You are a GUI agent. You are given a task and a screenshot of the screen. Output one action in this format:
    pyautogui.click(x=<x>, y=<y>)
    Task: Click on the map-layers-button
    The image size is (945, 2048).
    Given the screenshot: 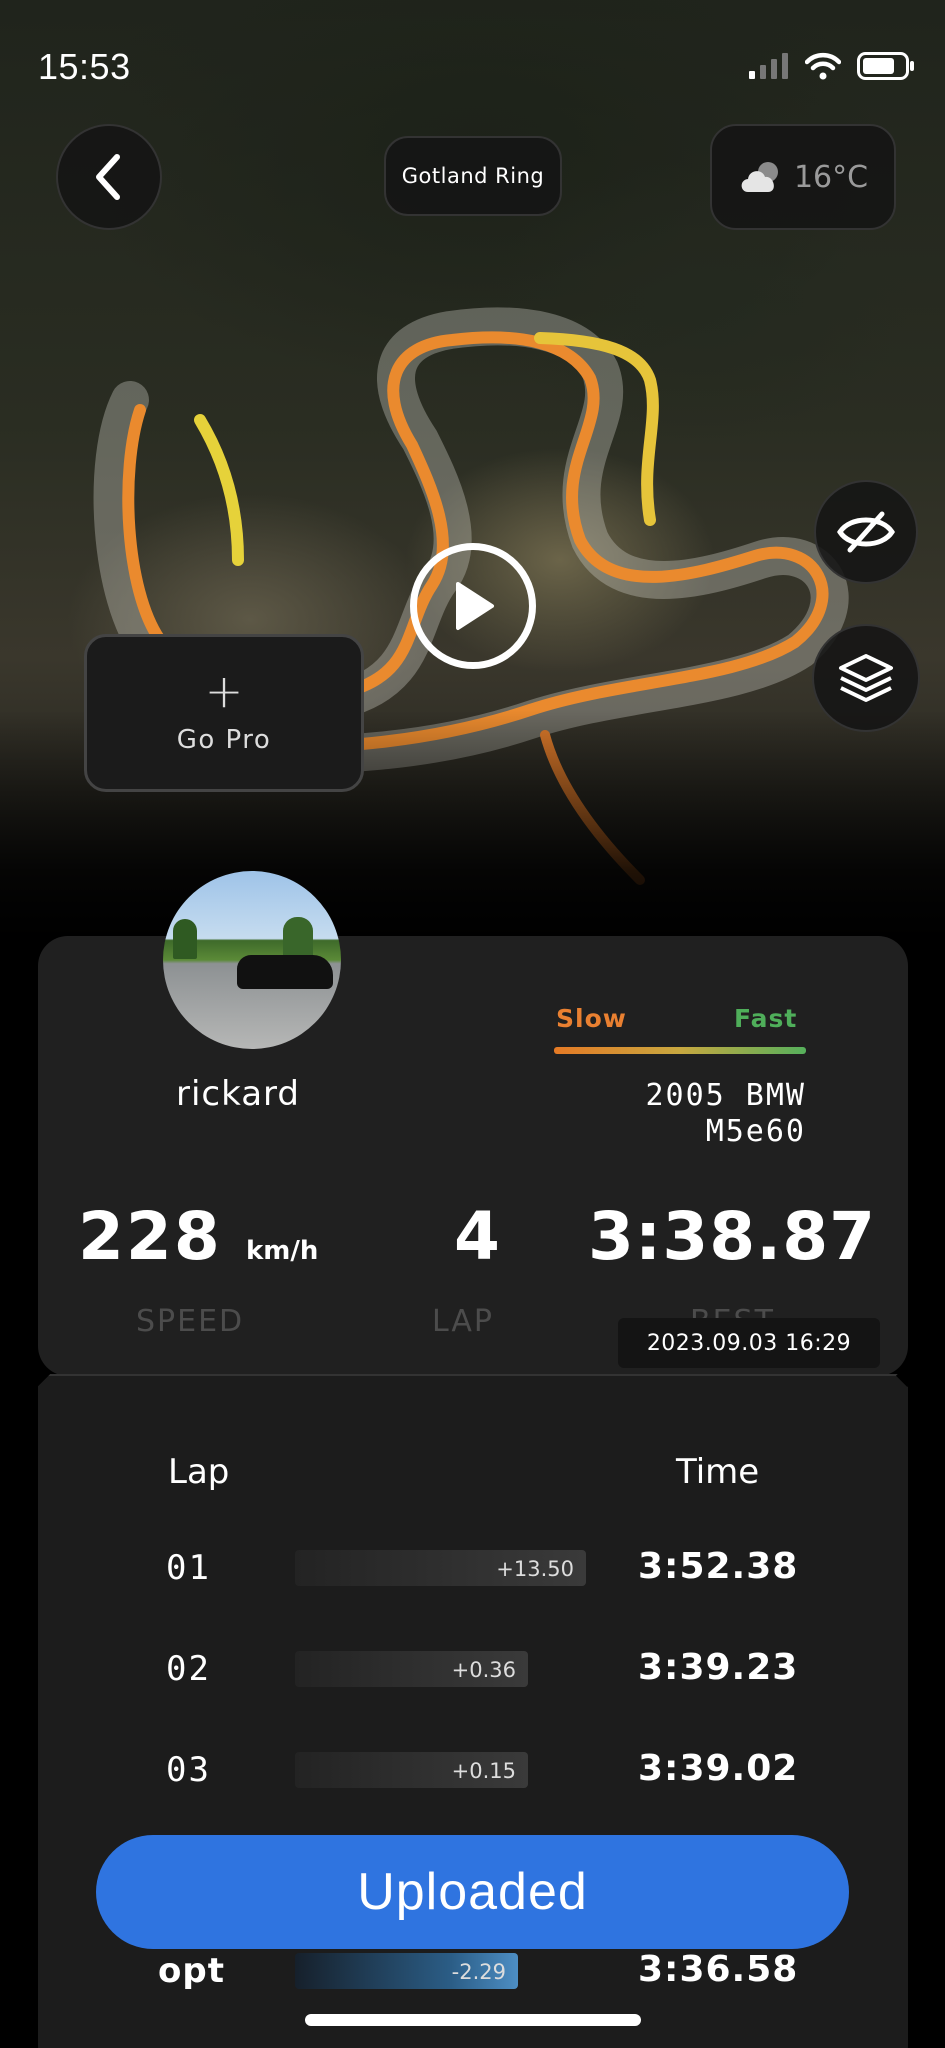 What is the action you would take?
    pyautogui.click(x=866, y=678)
    